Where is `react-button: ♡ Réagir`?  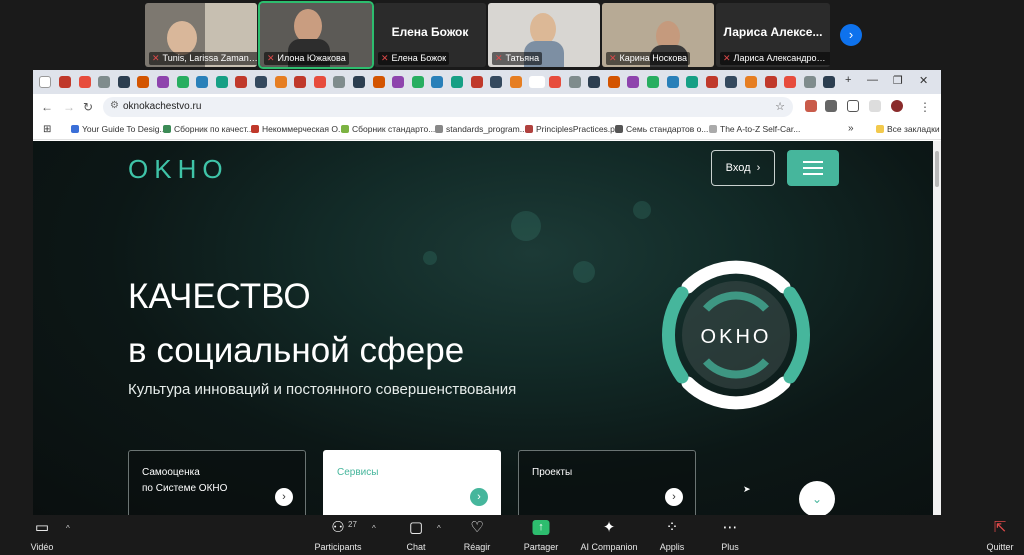 react-button: ♡ Réagir is located at coordinates (477, 535).